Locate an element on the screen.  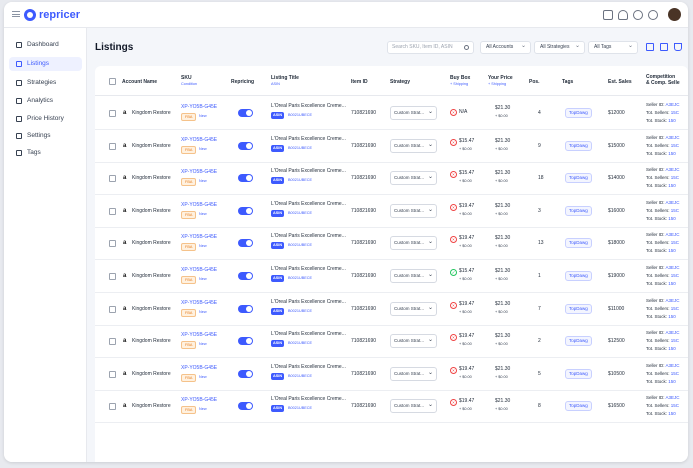
sidebar-item-tags: Tags is located at coordinates (45, 153).